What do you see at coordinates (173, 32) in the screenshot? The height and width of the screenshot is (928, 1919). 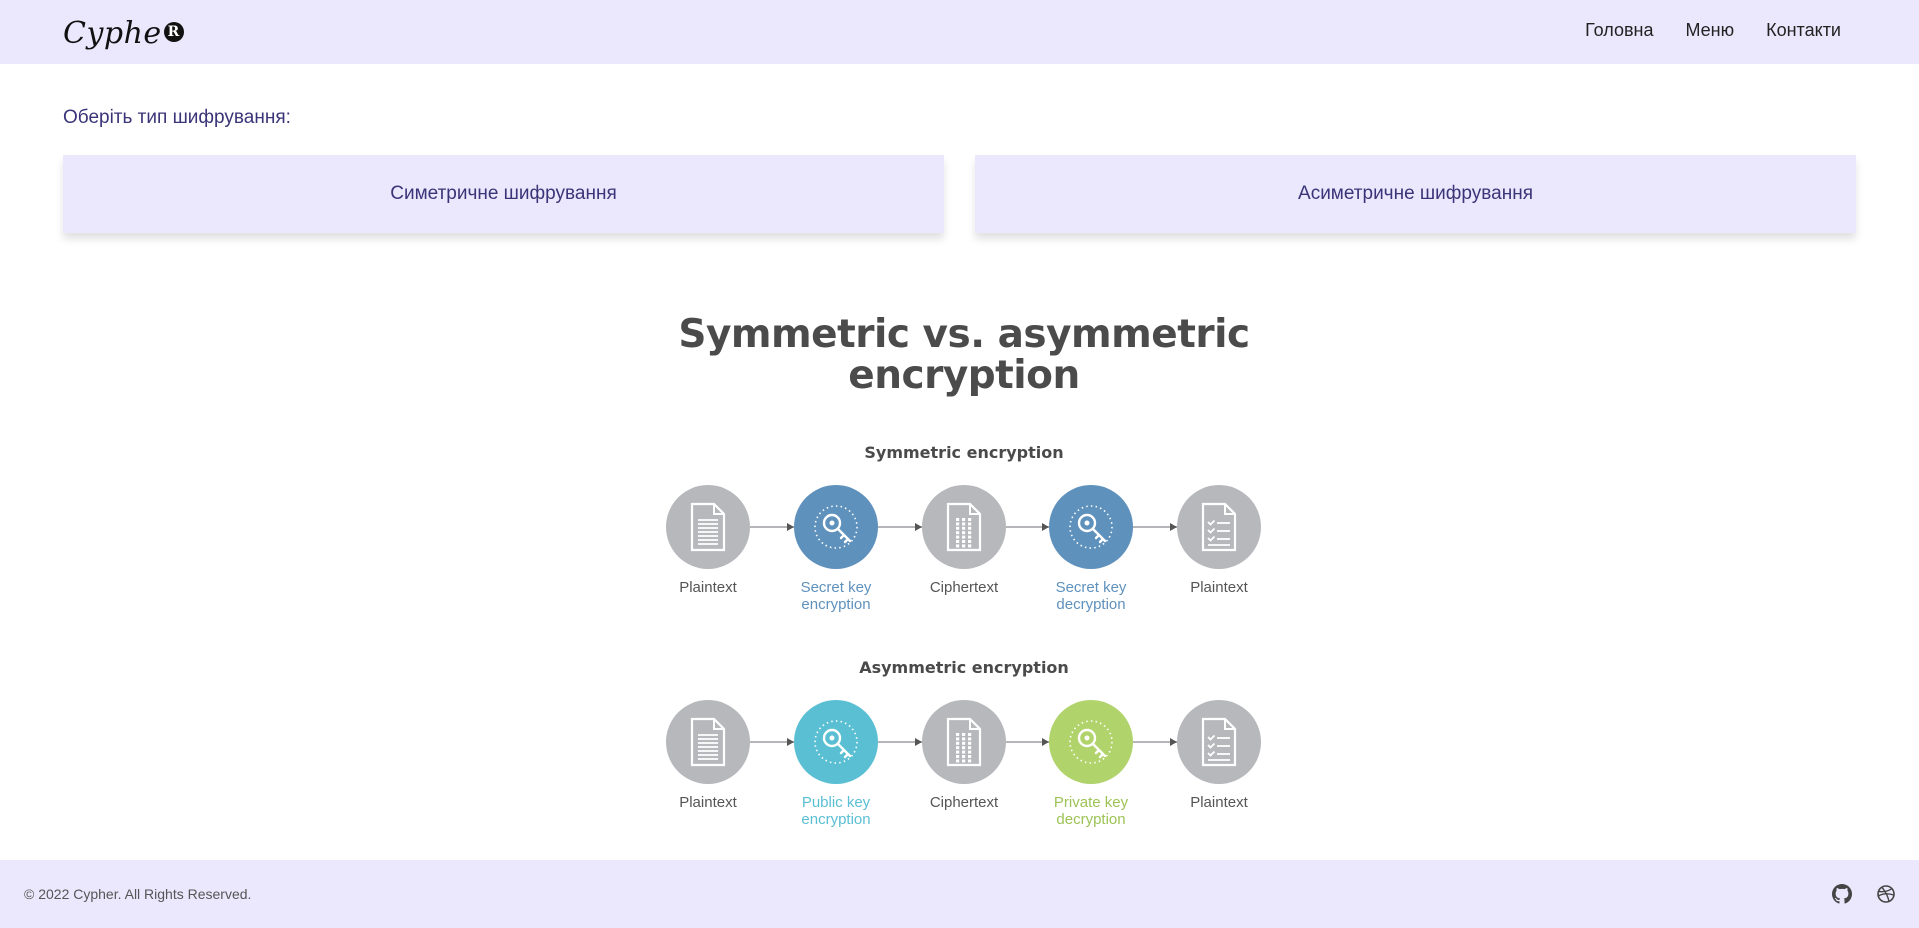 I see `logo-mark: R` at bounding box center [173, 32].